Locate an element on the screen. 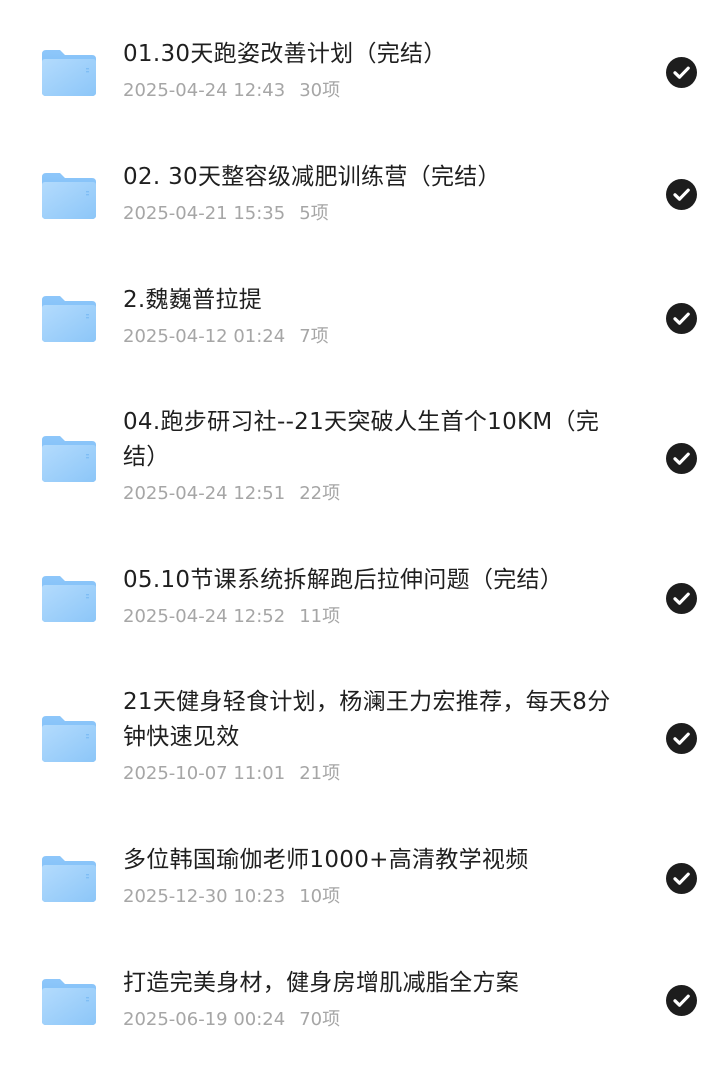 The width and height of the screenshot is (720, 1071). item-title: 01.30天跑姿改善计划（完结） is located at coordinates (285, 54).